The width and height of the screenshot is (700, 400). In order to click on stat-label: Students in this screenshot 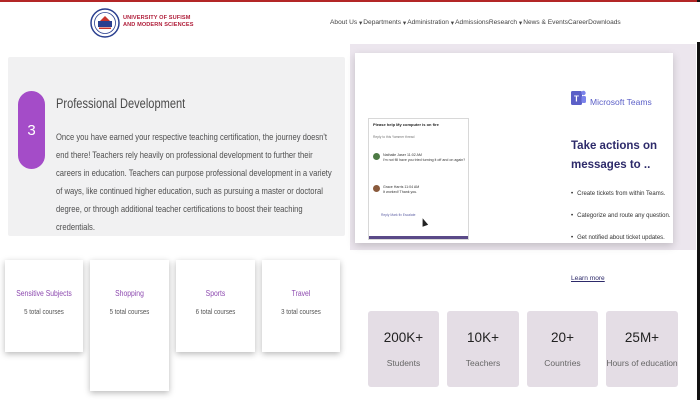, I will do `click(403, 363)`.